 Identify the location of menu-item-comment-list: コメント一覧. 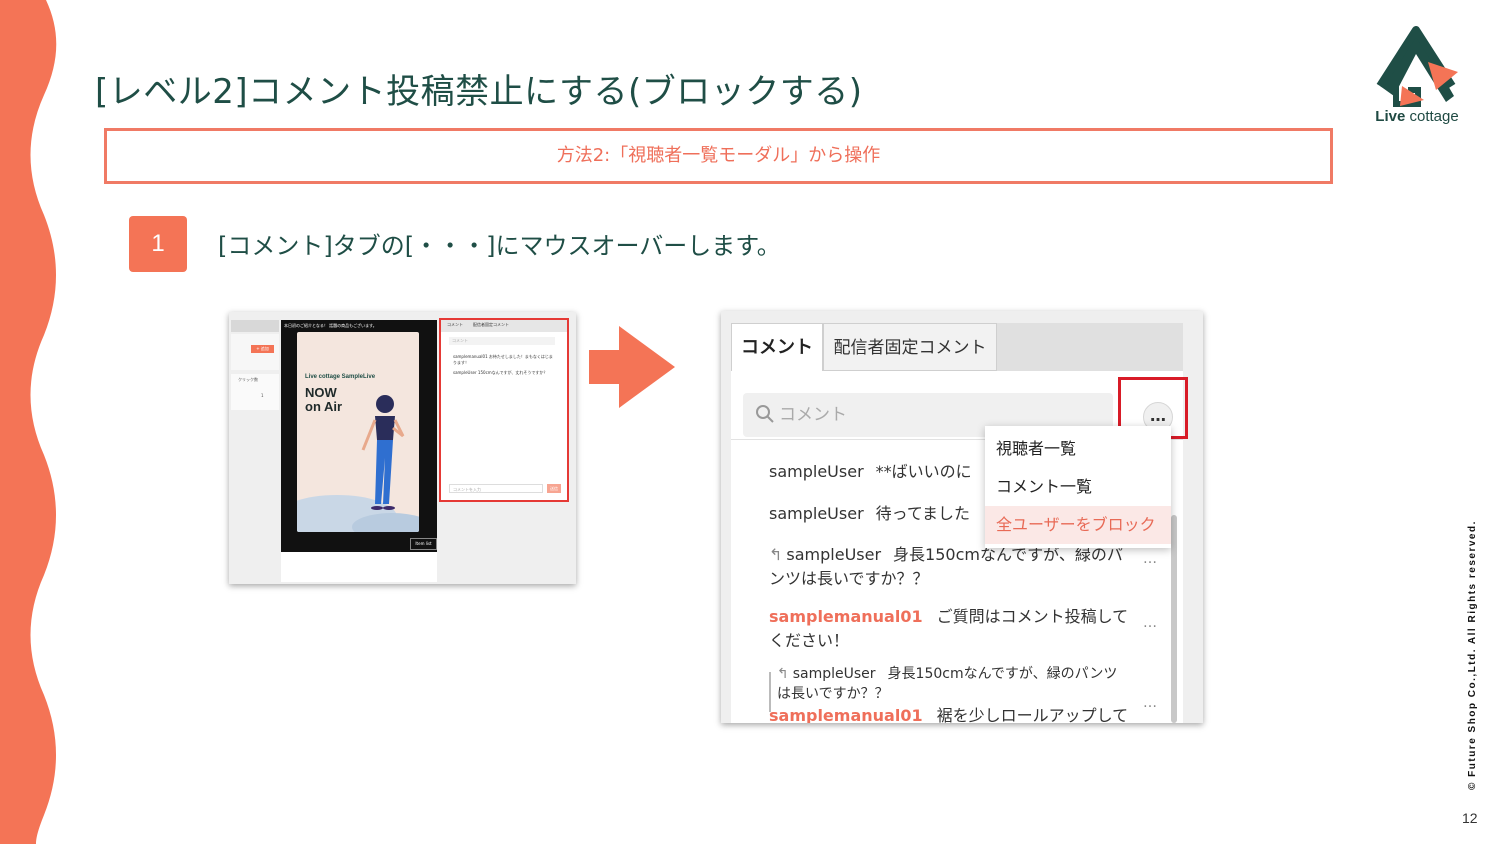
(1078, 487).